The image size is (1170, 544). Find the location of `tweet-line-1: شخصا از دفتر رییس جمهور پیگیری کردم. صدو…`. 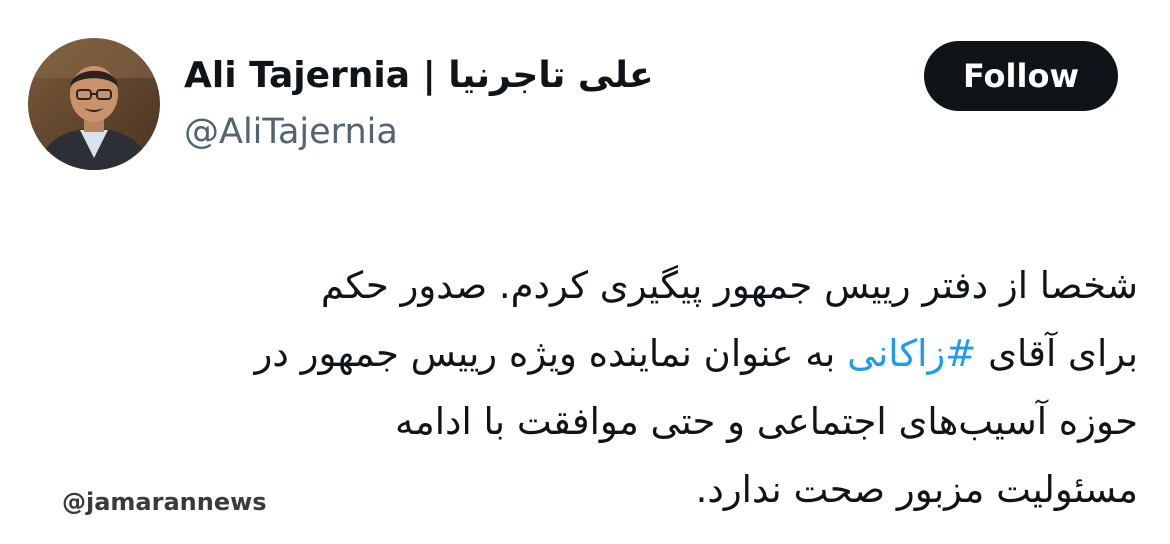

tweet-line-1: شخصا از دفتر رییس جمهور پیگیری کردم. صدو… is located at coordinates (729, 285).